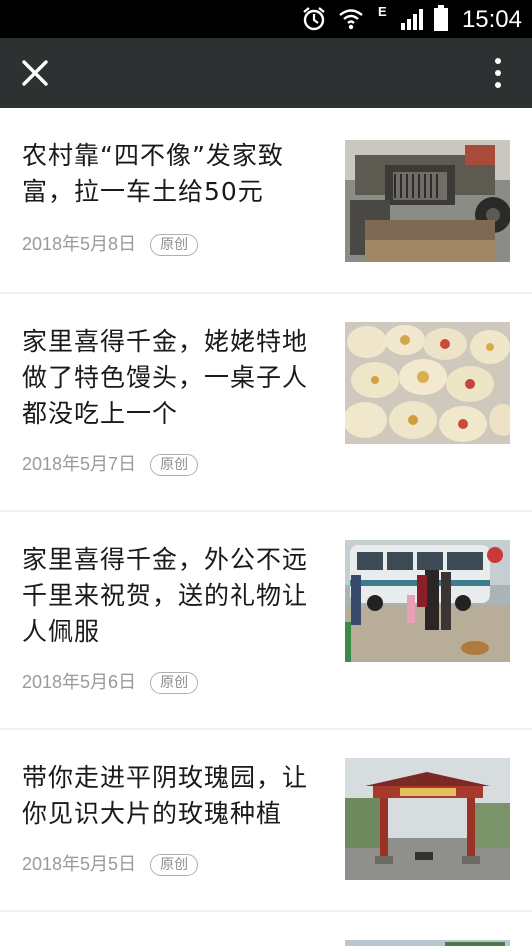 The height and width of the screenshot is (946, 532). Describe the element at coordinates (441, 20) in the screenshot. I see `battery-icon` at that location.